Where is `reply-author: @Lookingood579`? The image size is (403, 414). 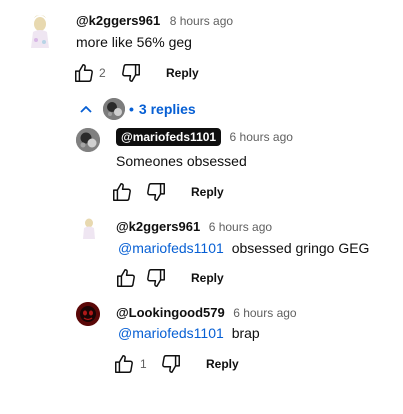 reply-author: @Lookingood579 is located at coordinates (170, 312).